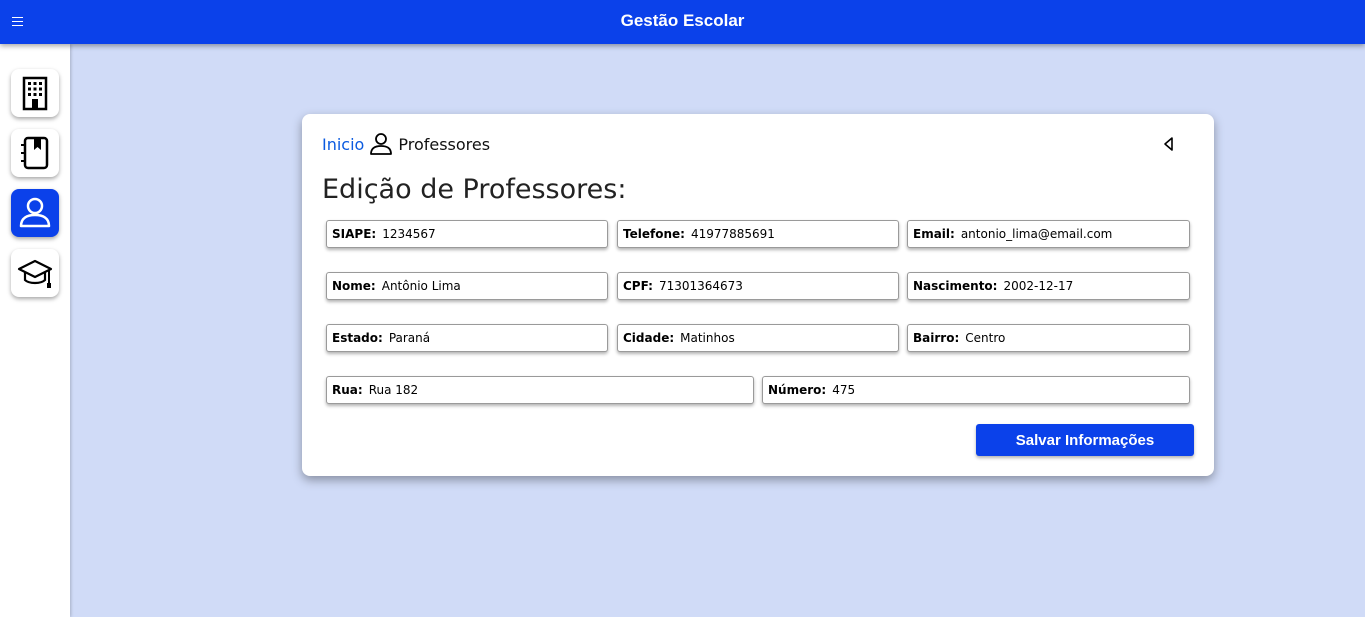  I want to click on bairro-label: Bairro:, so click(936, 338).